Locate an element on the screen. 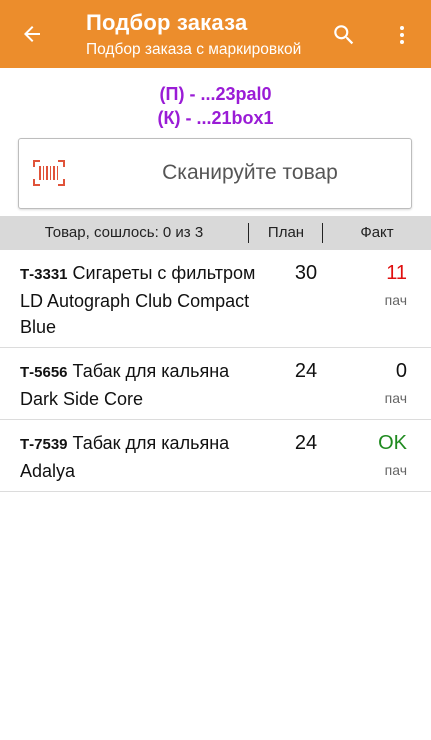 The image size is (431, 740). header-fact: Факт is located at coordinates (377, 232).